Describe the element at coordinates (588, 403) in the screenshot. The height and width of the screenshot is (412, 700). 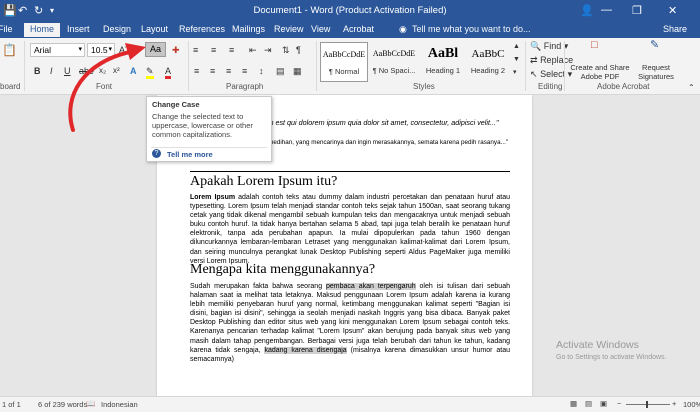
I see `print-layout-icon: ▤` at that location.